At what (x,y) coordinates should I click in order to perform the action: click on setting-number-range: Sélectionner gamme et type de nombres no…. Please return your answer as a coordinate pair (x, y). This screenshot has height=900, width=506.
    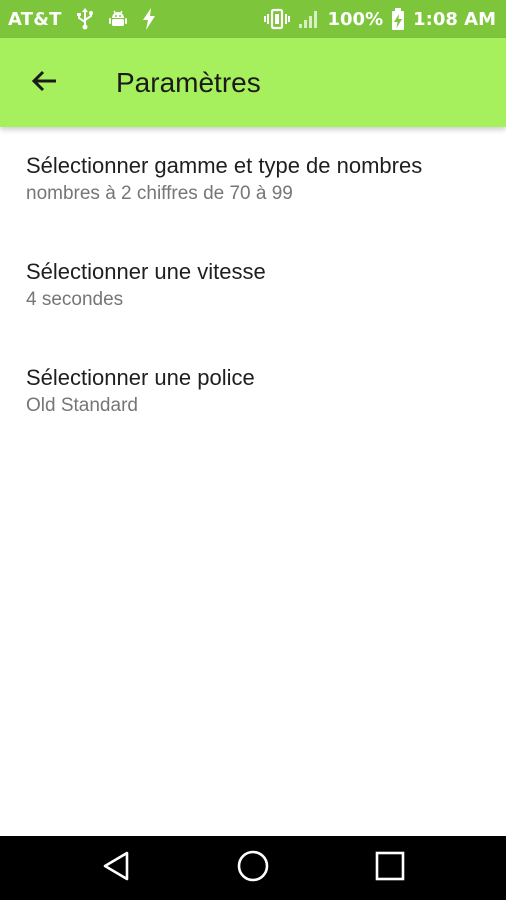
    Looking at the image, I should click on (253, 179).